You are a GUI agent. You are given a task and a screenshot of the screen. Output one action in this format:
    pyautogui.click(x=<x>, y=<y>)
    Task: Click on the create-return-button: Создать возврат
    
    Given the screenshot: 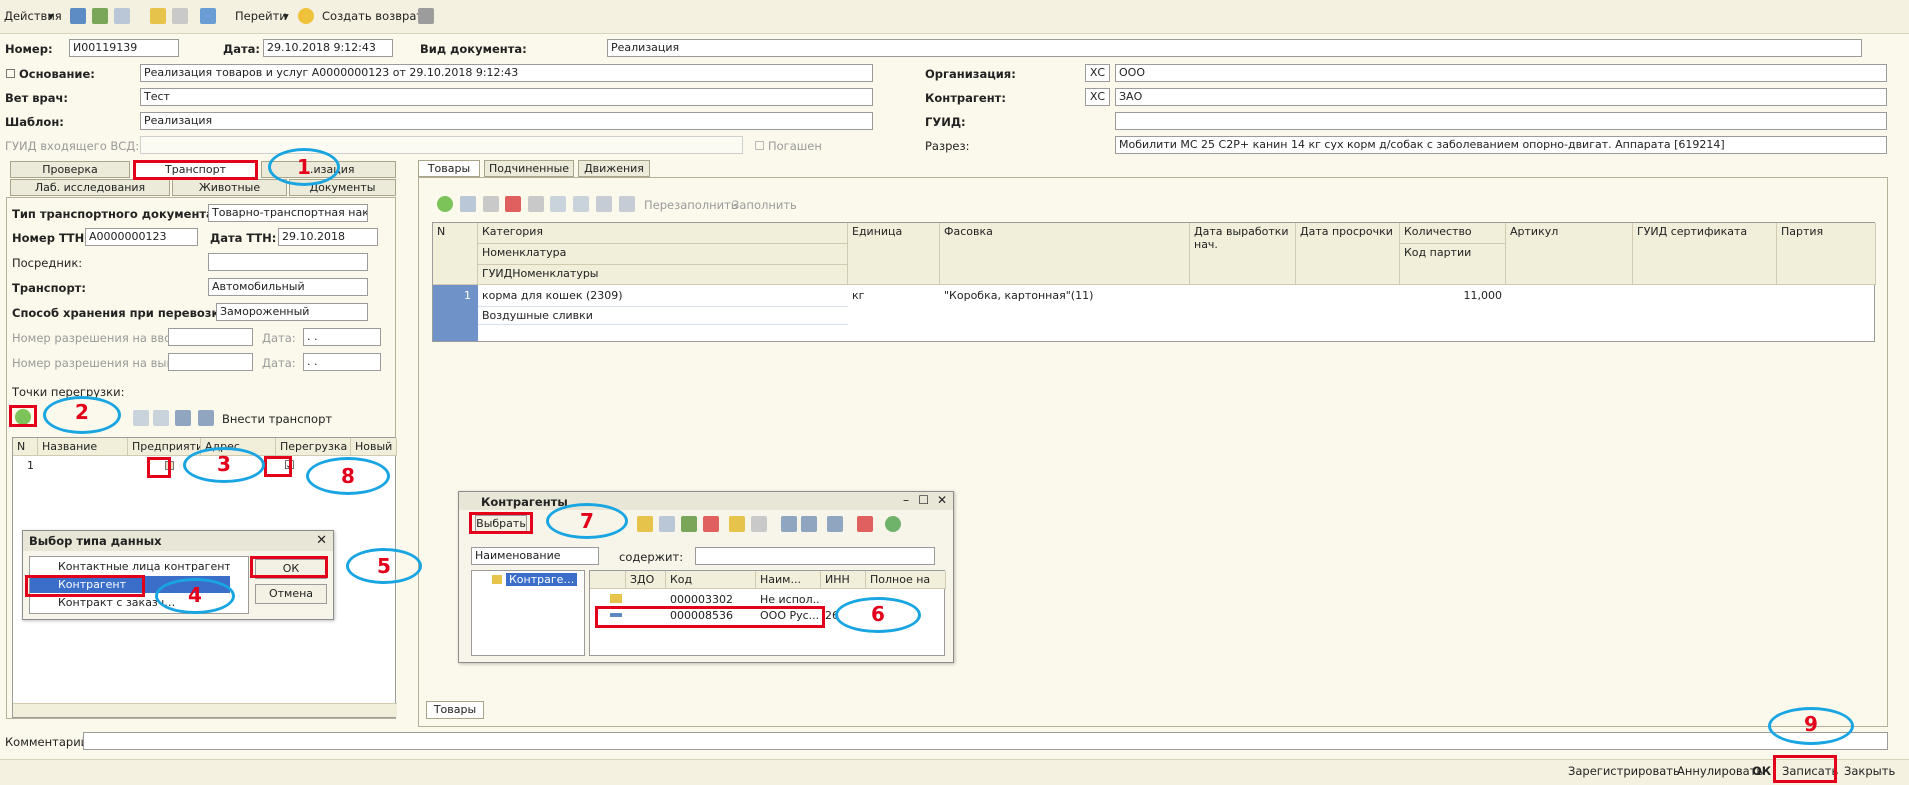 What is the action you would take?
    pyautogui.click(x=372, y=16)
    